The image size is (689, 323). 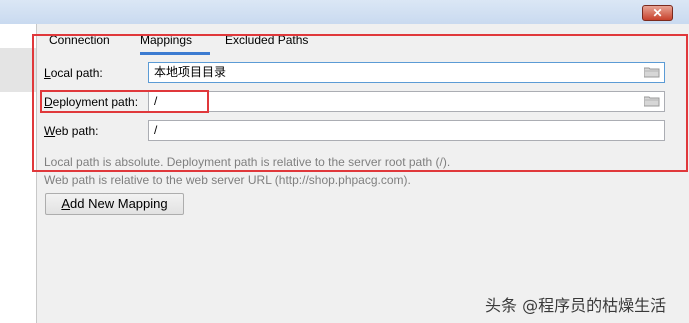 I want to click on tab-connection: Connection, so click(x=79, y=42).